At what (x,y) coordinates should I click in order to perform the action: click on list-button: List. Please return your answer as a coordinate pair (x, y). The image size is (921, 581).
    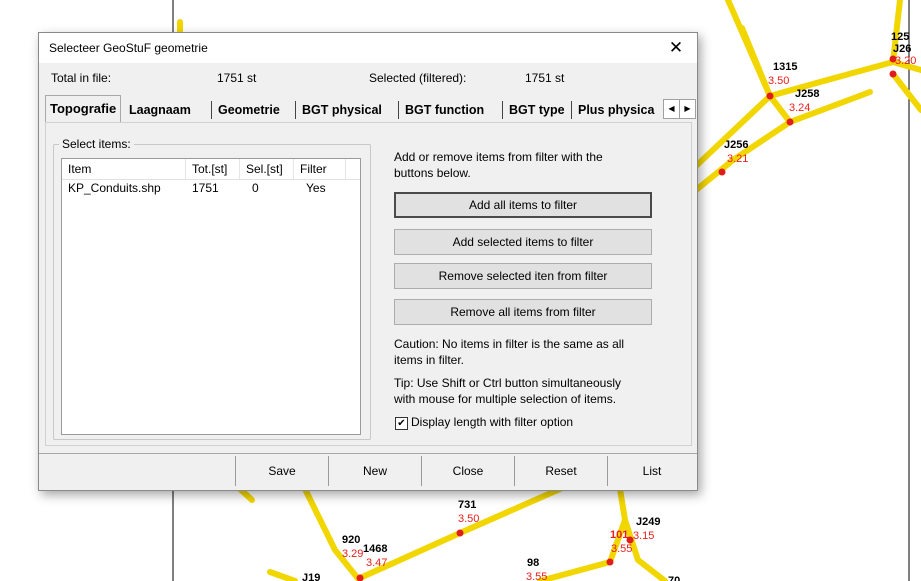
    Looking at the image, I should click on (651, 471).